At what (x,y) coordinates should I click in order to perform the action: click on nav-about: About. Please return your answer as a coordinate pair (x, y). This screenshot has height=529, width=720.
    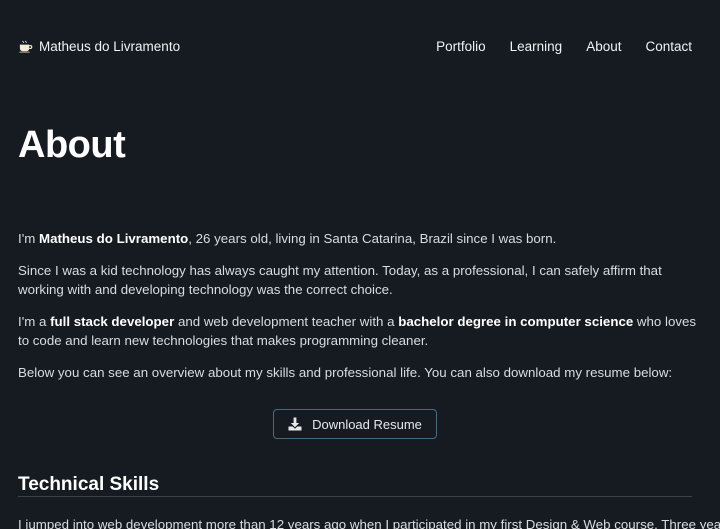
    Looking at the image, I should click on (603, 46).